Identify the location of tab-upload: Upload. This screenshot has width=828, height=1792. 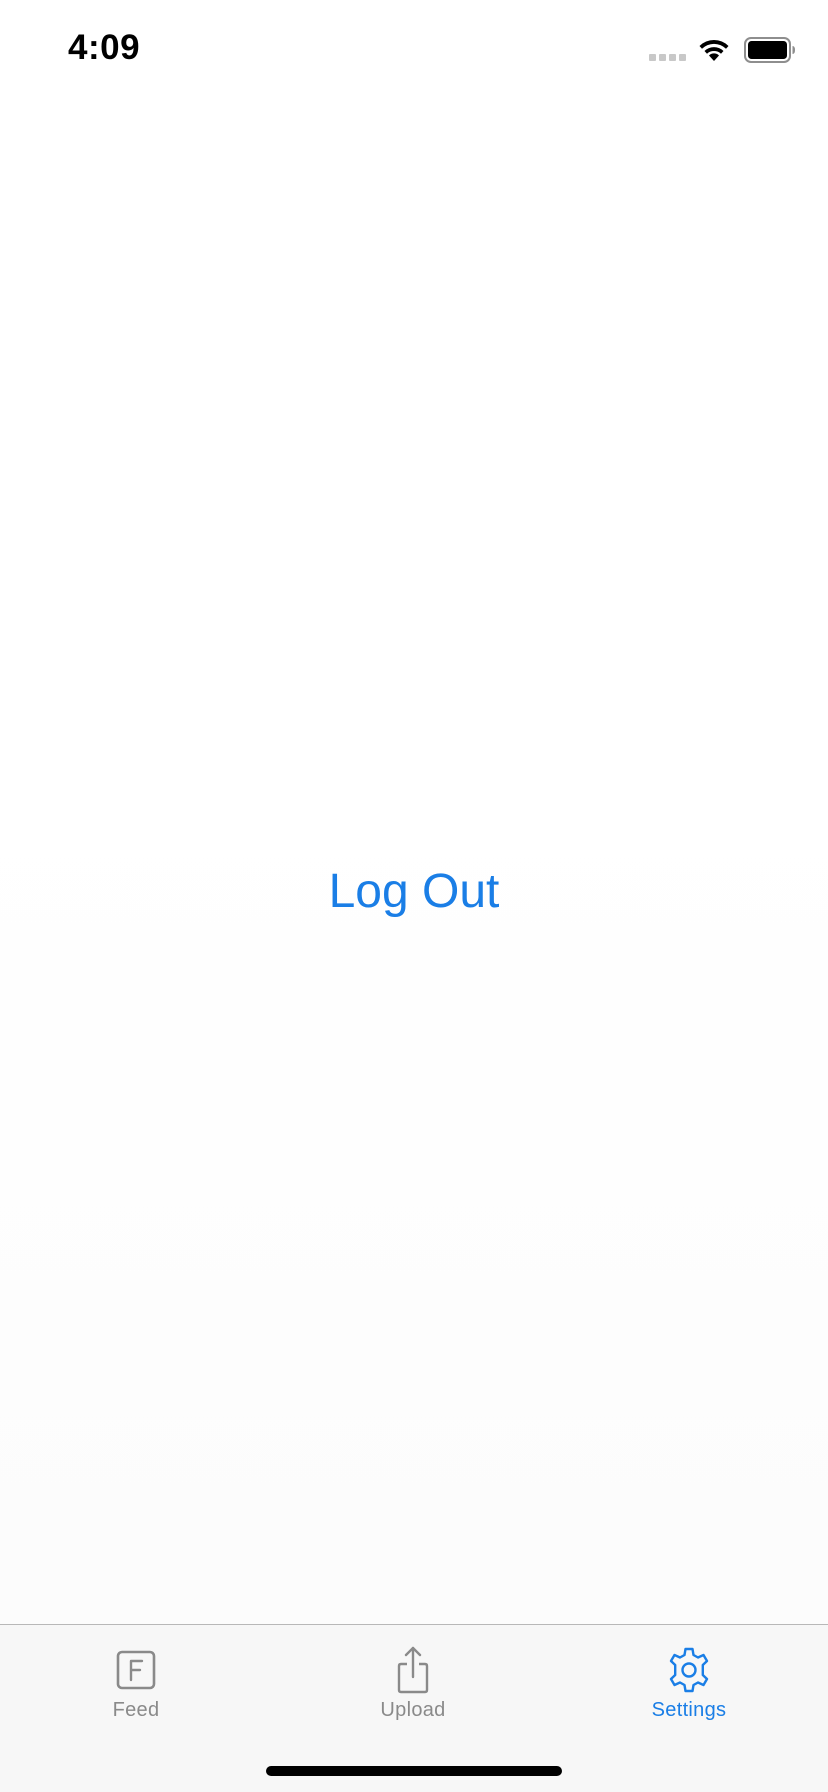
(413, 1690).